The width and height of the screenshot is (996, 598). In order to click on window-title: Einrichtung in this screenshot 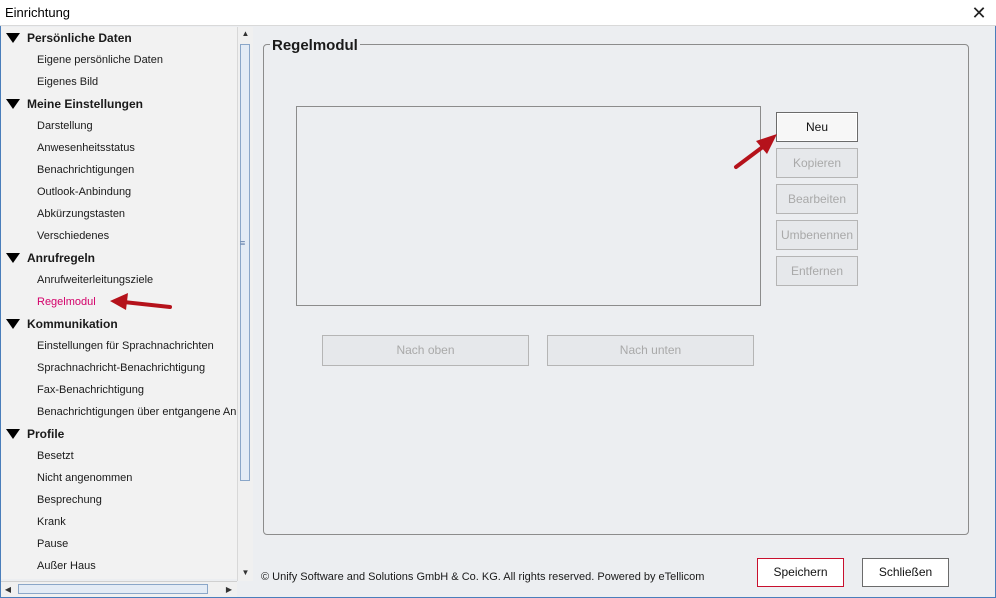, I will do `click(38, 12)`.